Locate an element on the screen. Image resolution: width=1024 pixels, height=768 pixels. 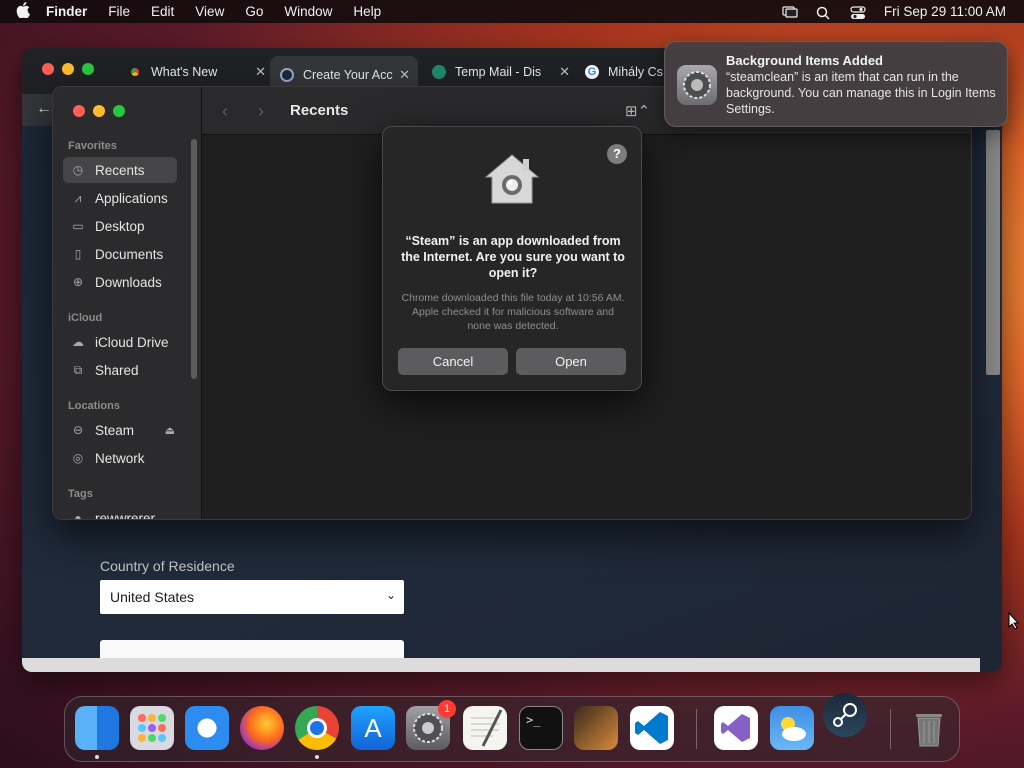
finder-title: Recents is located at coordinates (319, 110).